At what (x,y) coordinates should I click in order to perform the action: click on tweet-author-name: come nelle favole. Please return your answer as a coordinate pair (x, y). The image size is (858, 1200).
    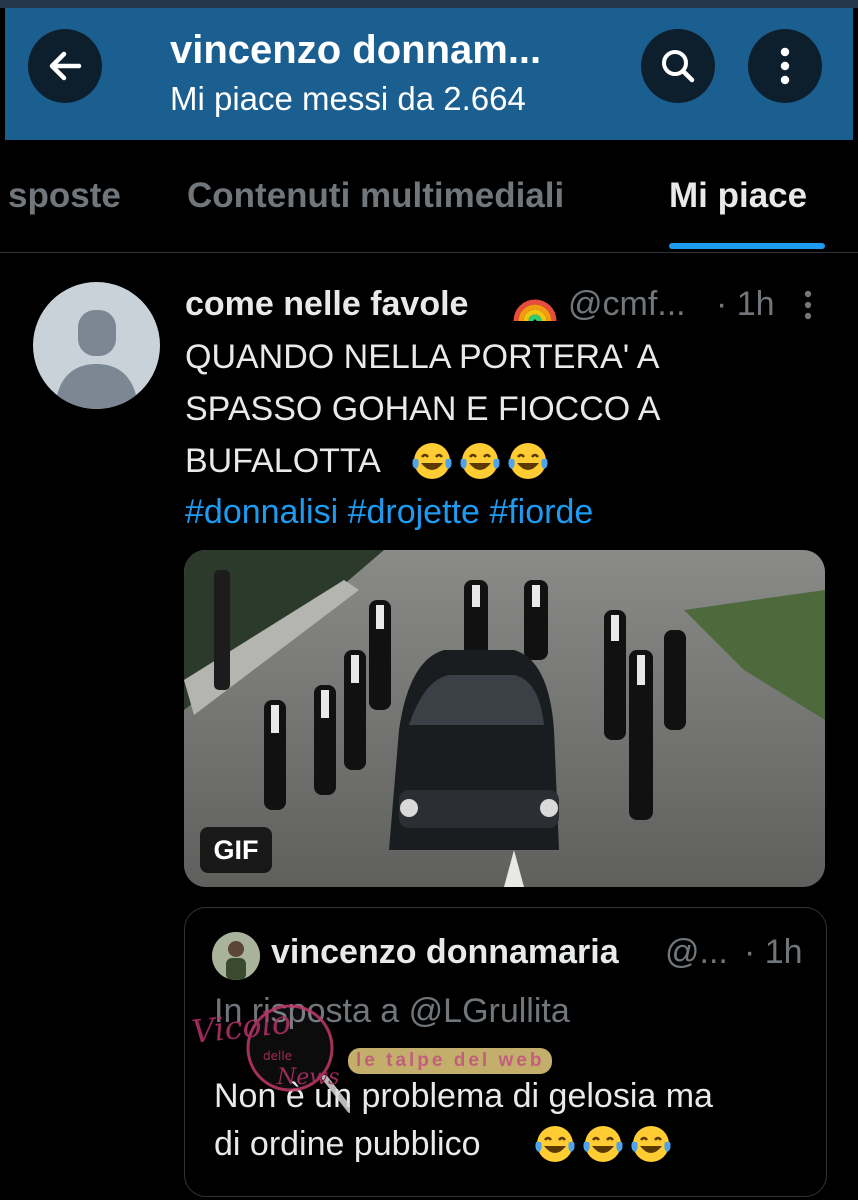
    Looking at the image, I should click on (326, 304).